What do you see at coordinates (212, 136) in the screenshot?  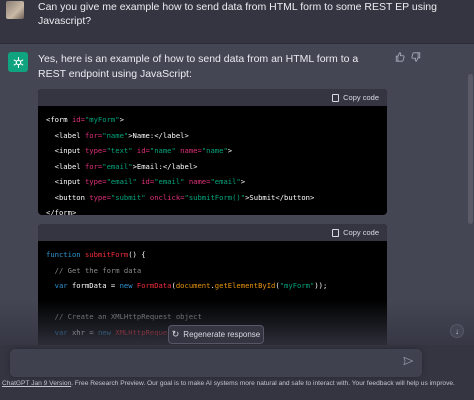 I see `code-line: <label for="name">Name:</label>` at bounding box center [212, 136].